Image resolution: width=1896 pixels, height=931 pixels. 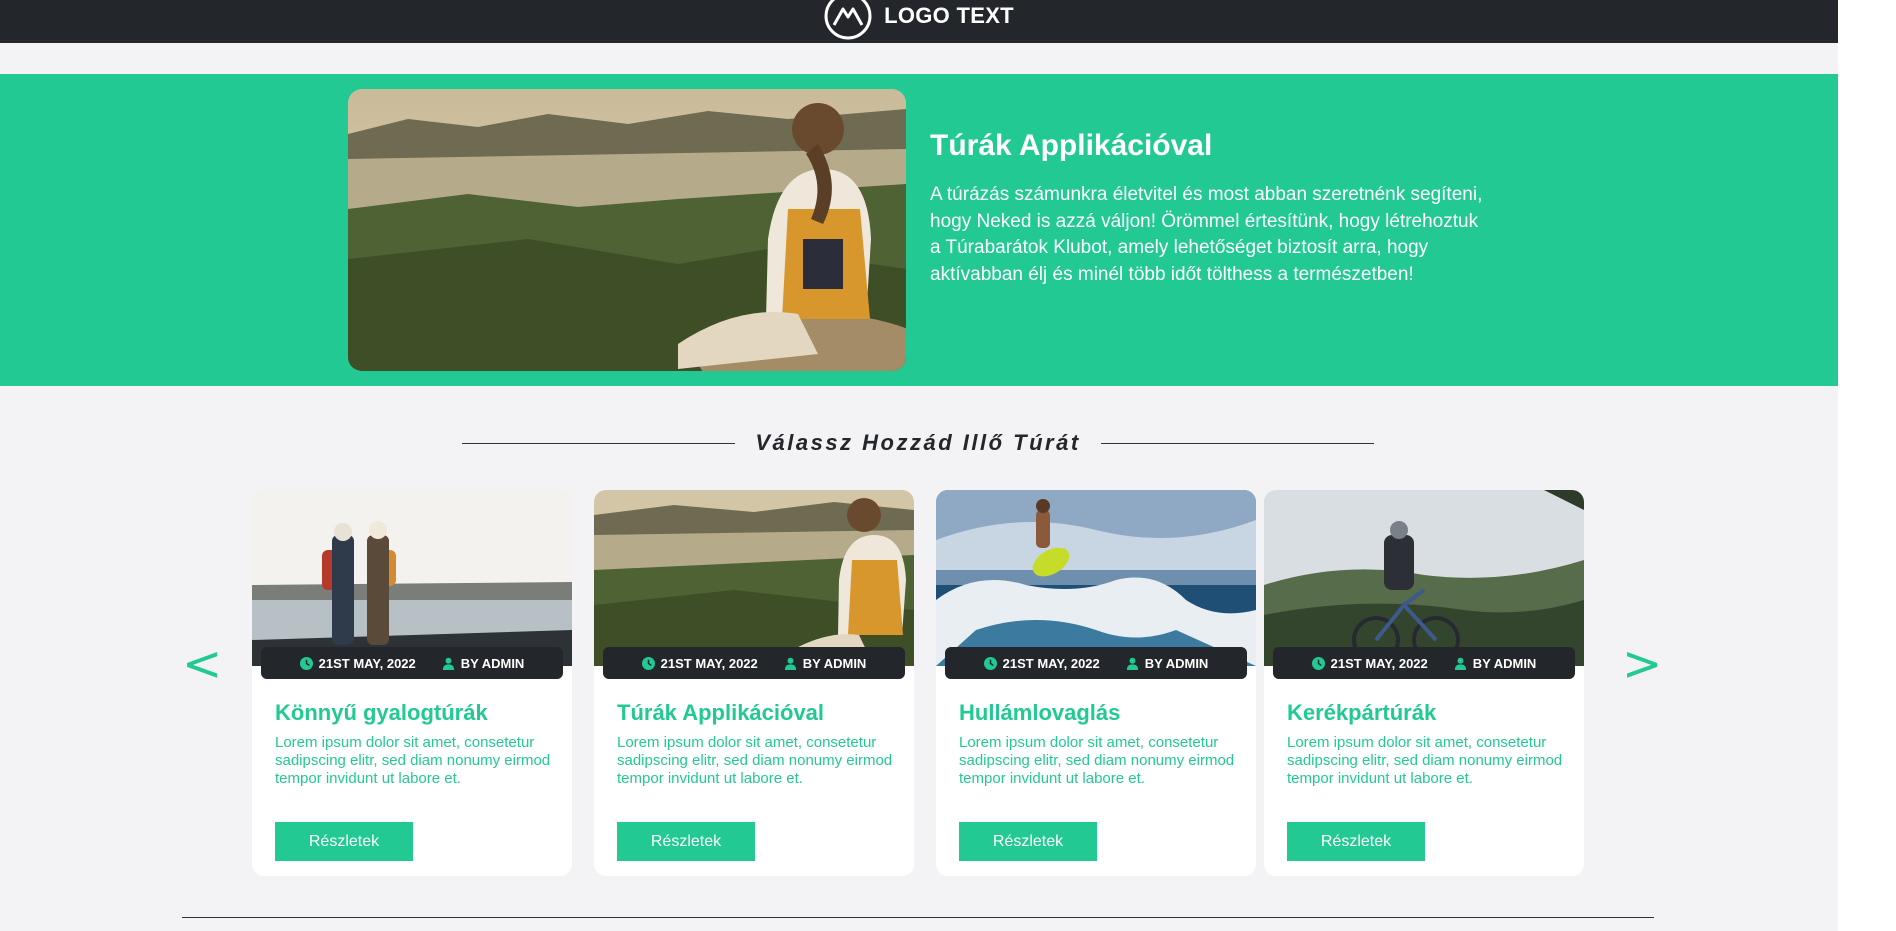 I want to click on card-title: Túrák Applikációval, so click(x=720, y=713).